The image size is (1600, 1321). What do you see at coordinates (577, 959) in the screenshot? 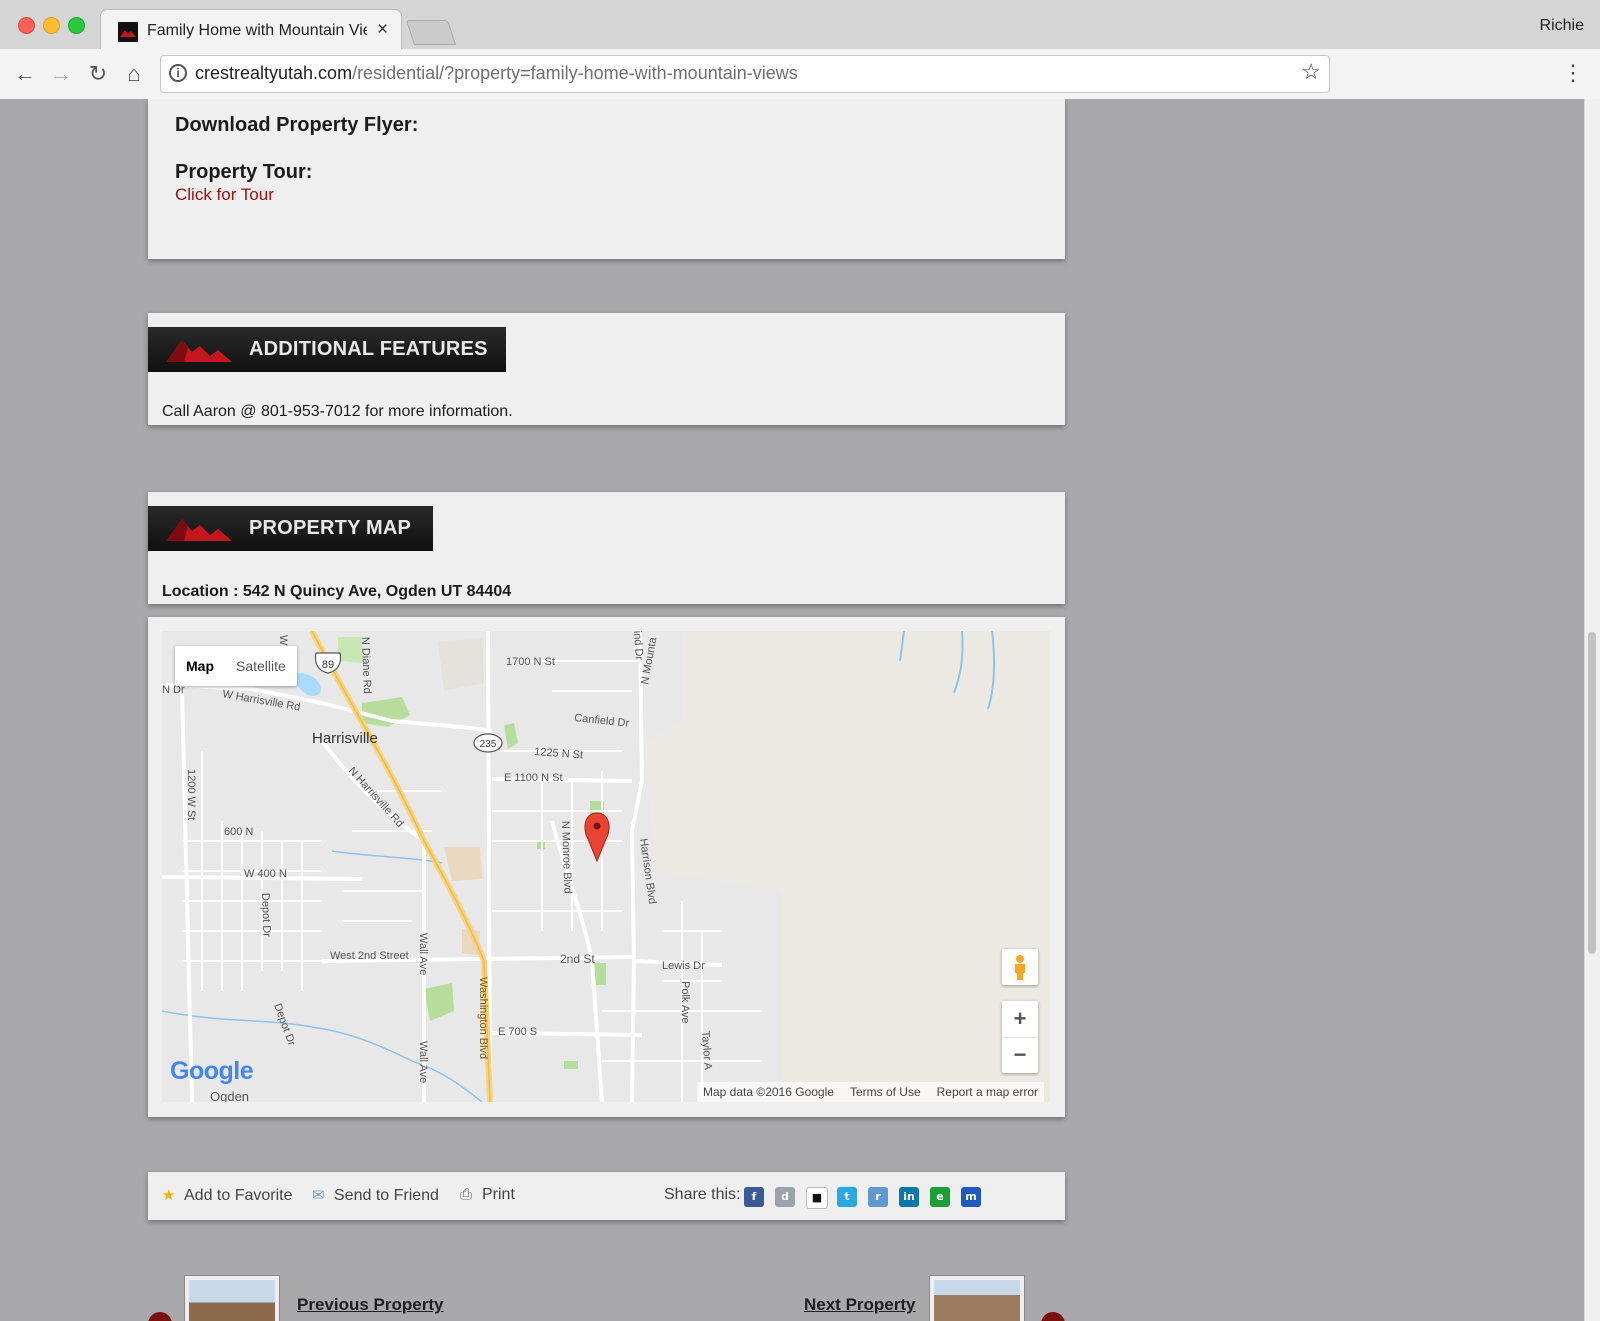
I see `map-label-2nd-st: 2nd St` at bounding box center [577, 959].